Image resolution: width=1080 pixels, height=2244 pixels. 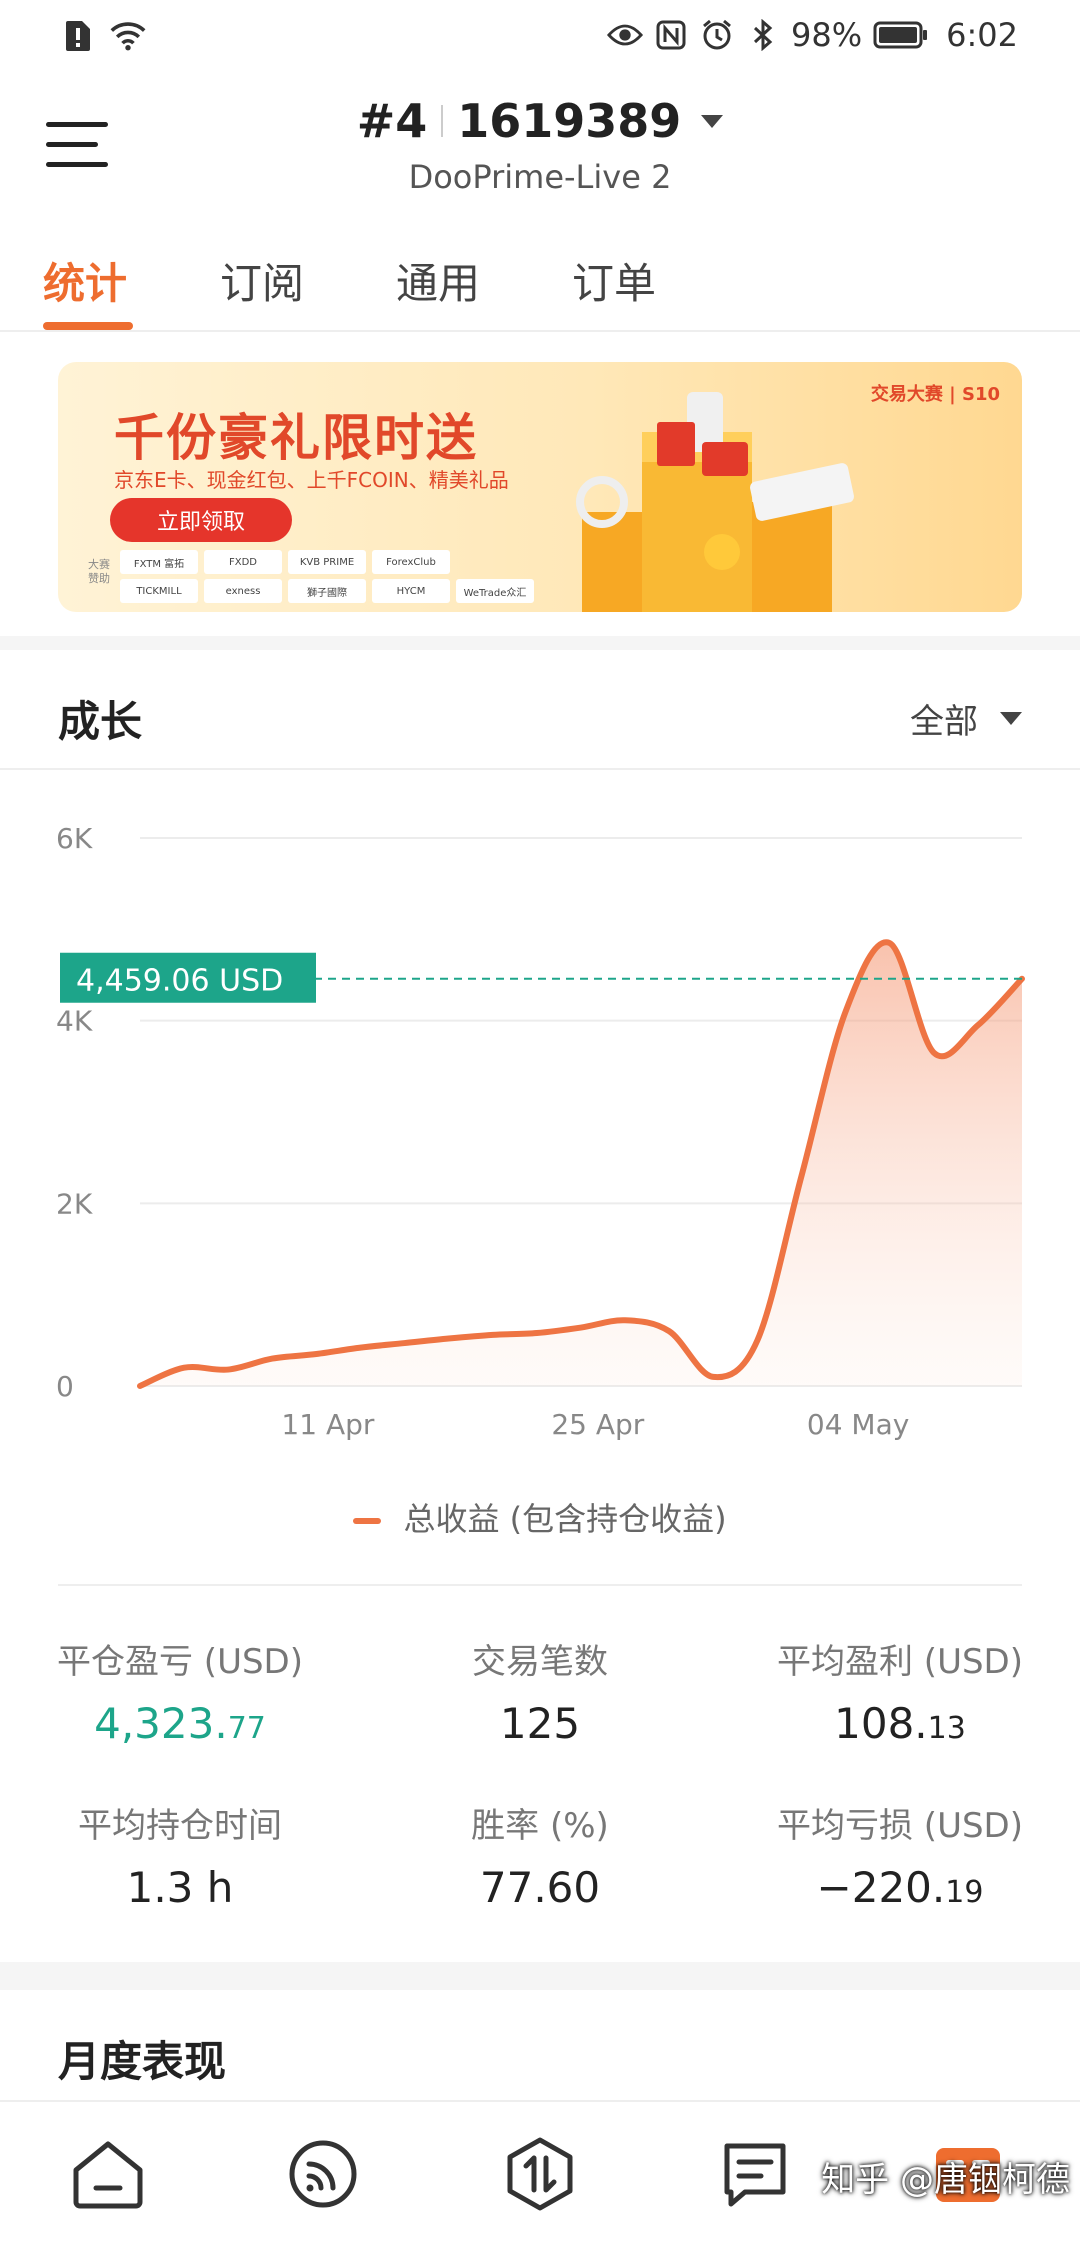 What do you see at coordinates (540, 1723) in the screenshot?
I see `stat-value: 125` at bounding box center [540, 1723].